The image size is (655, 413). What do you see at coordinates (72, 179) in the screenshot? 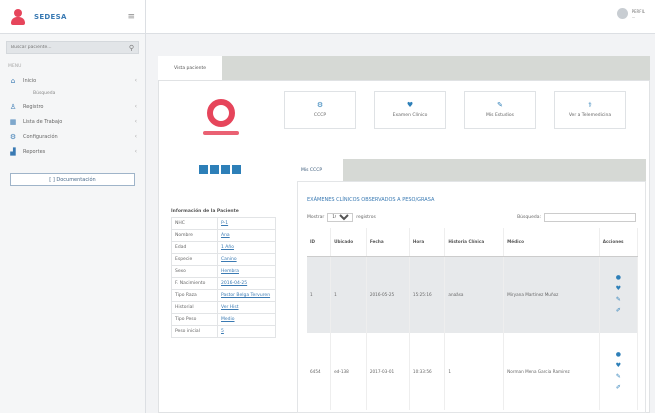
I see `documentation-button: [ ] Documentación` at bounding box center [72, 179].